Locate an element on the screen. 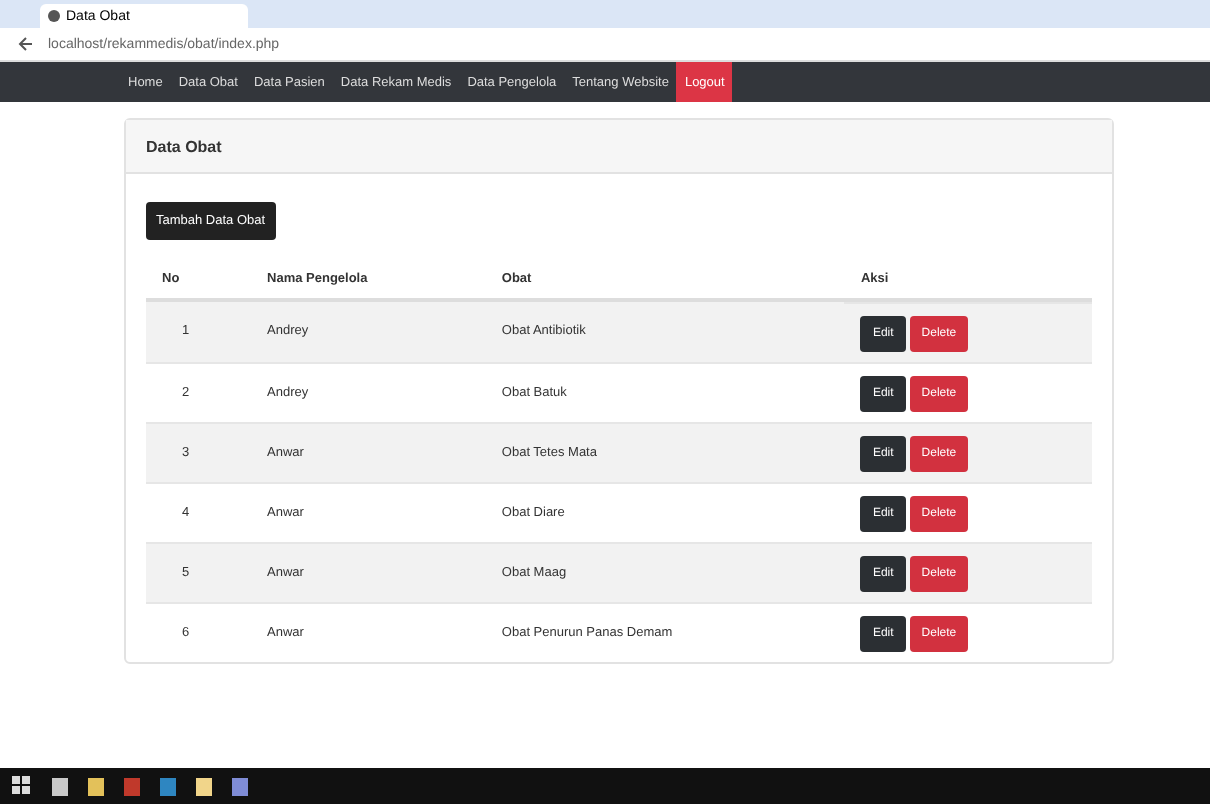 The height and width of the screenshot is (804, 1210). windows-icon is located at coordinates (22, 786).